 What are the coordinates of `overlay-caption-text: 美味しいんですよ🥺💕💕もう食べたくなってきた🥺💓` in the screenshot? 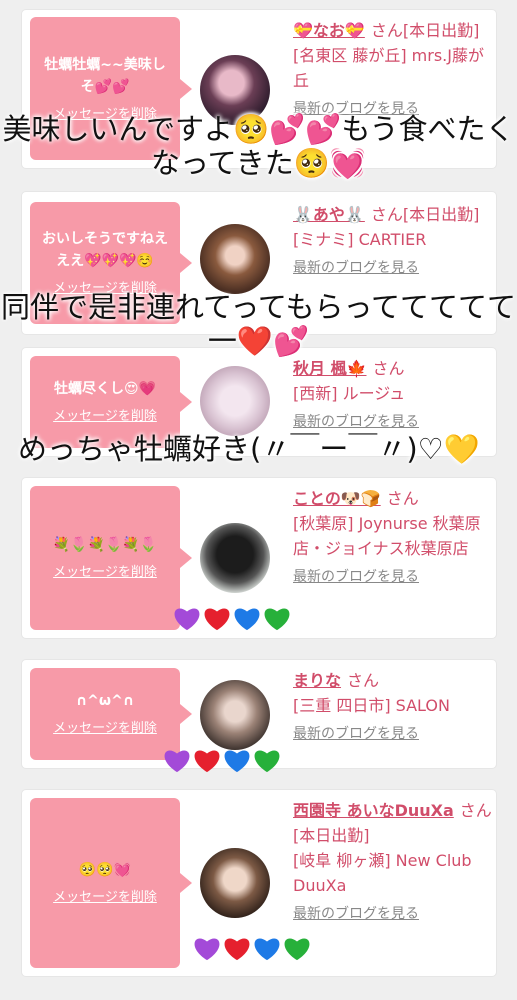 It's located at (258, 146).